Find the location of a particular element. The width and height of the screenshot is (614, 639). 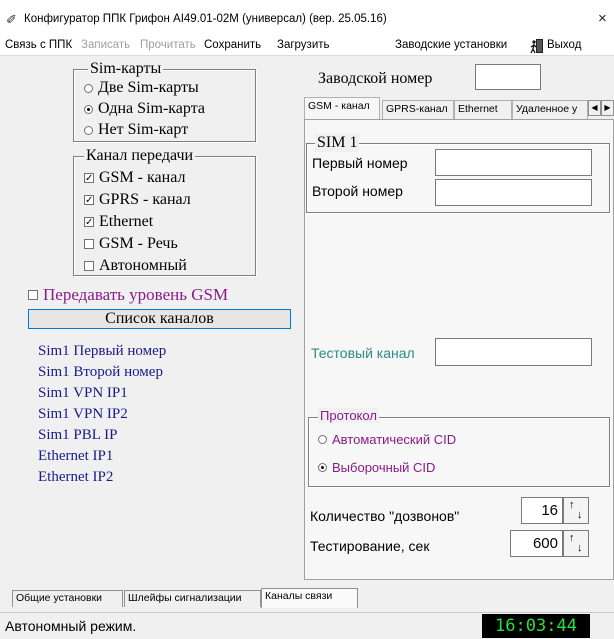

channel-list-item: Sim1 Первый номер is located at coordinates (102, 351).